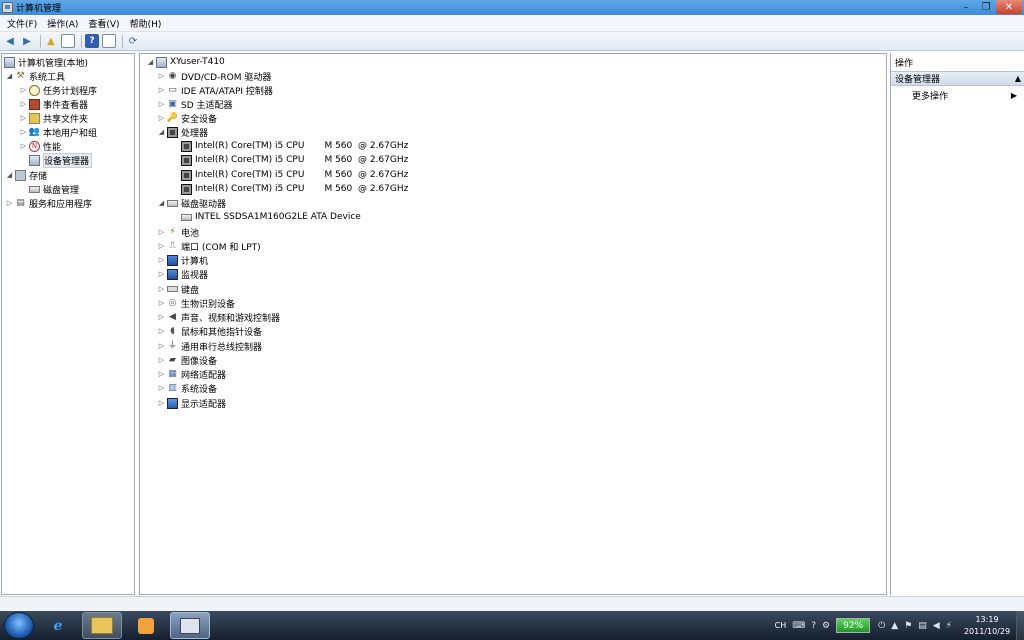 The height and width of the screenshot is (640, 1024). What do you see at coordinates (66, 119) in the screenshot?
I see `tree-item-label: 共享文件夹` at bounding box center [66, 119].